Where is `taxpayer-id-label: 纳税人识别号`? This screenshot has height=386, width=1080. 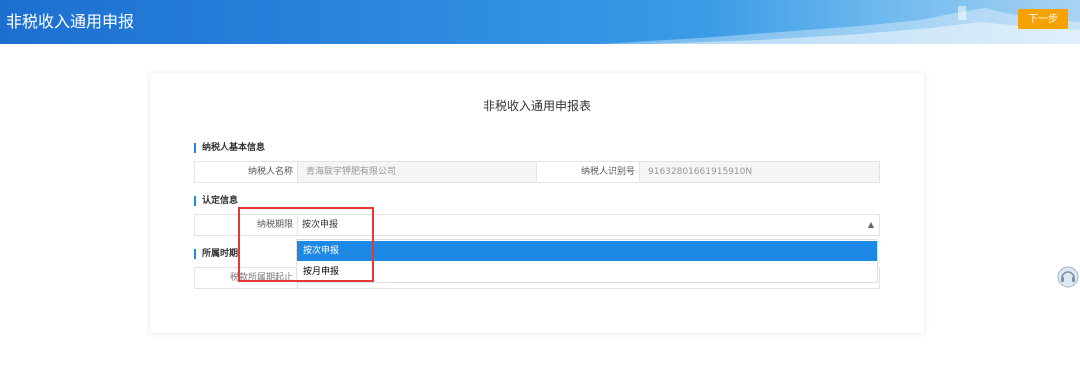
taxpayer-id-label: 纳税人识别号 is located at coordinates (607, 172).